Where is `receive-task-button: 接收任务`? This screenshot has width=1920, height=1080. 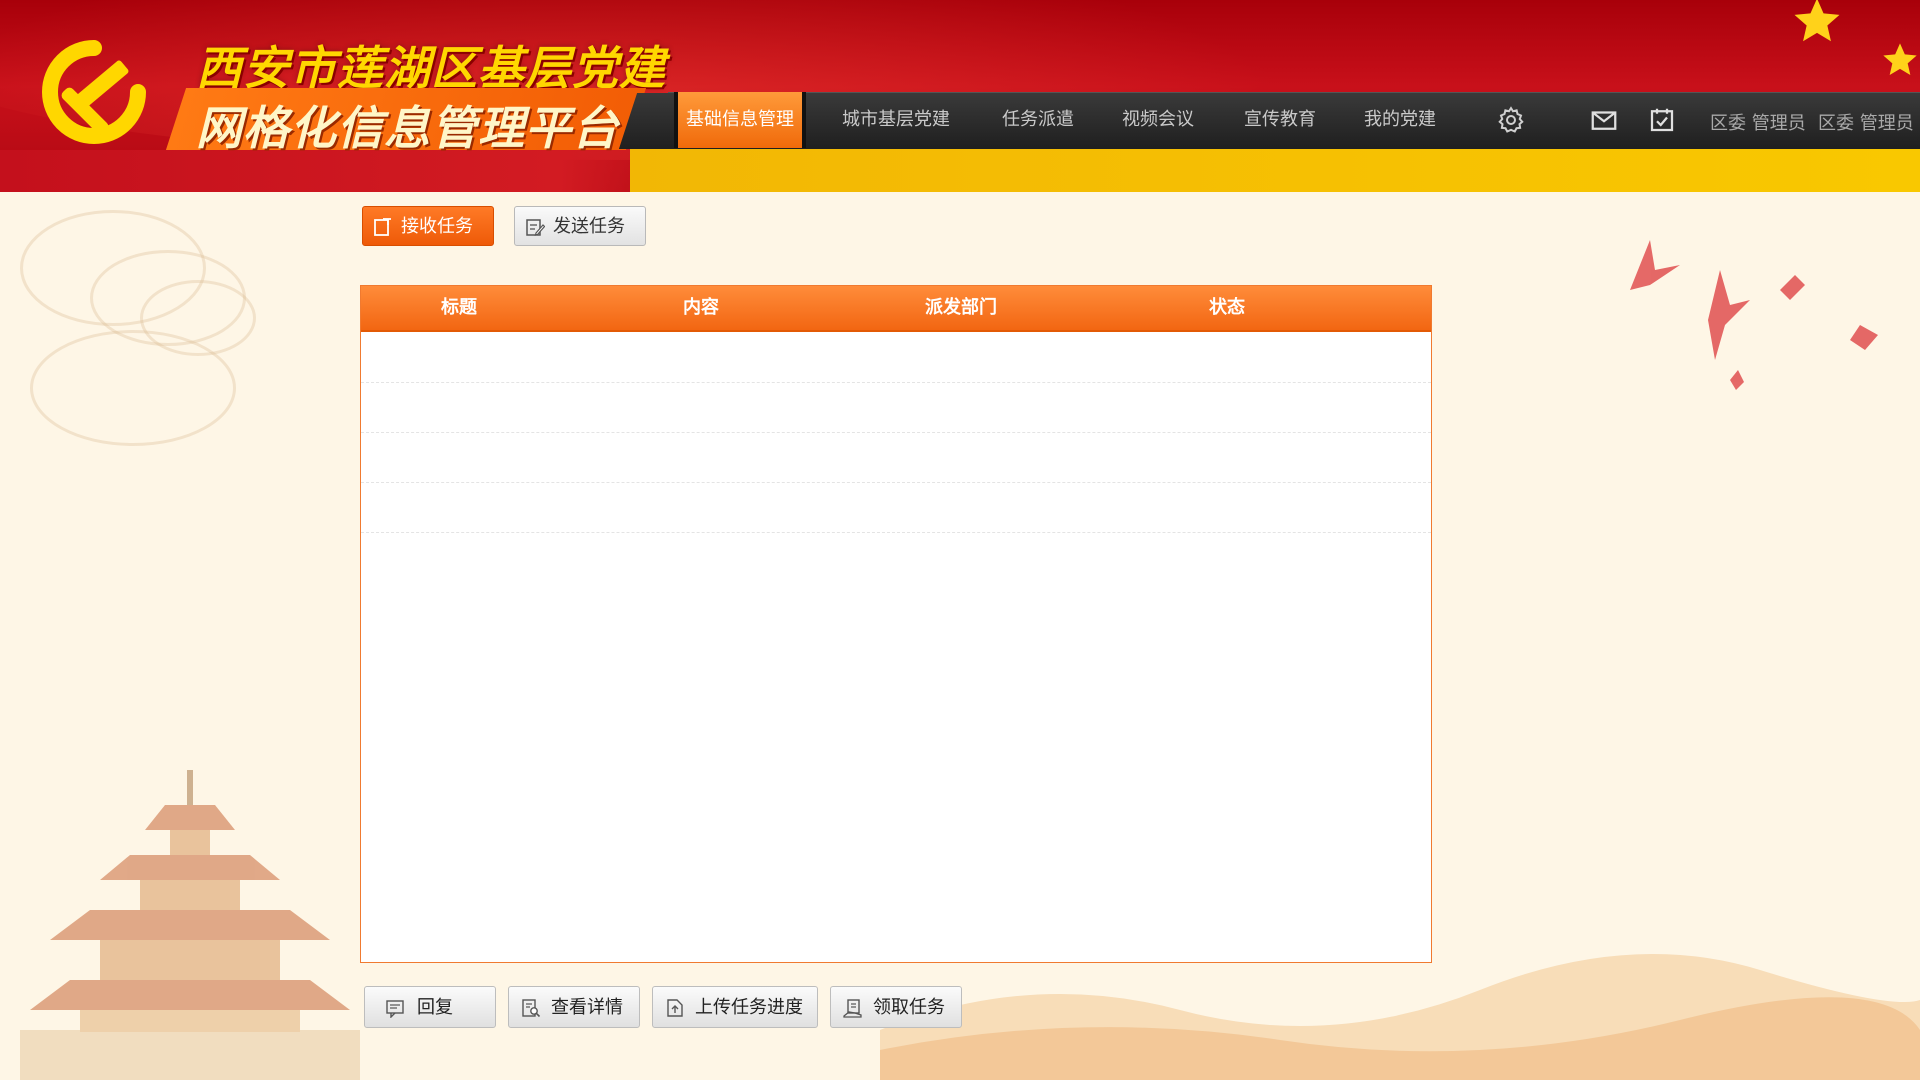
receive-task-button: 接收任务 is located at coordinates (428, 226).